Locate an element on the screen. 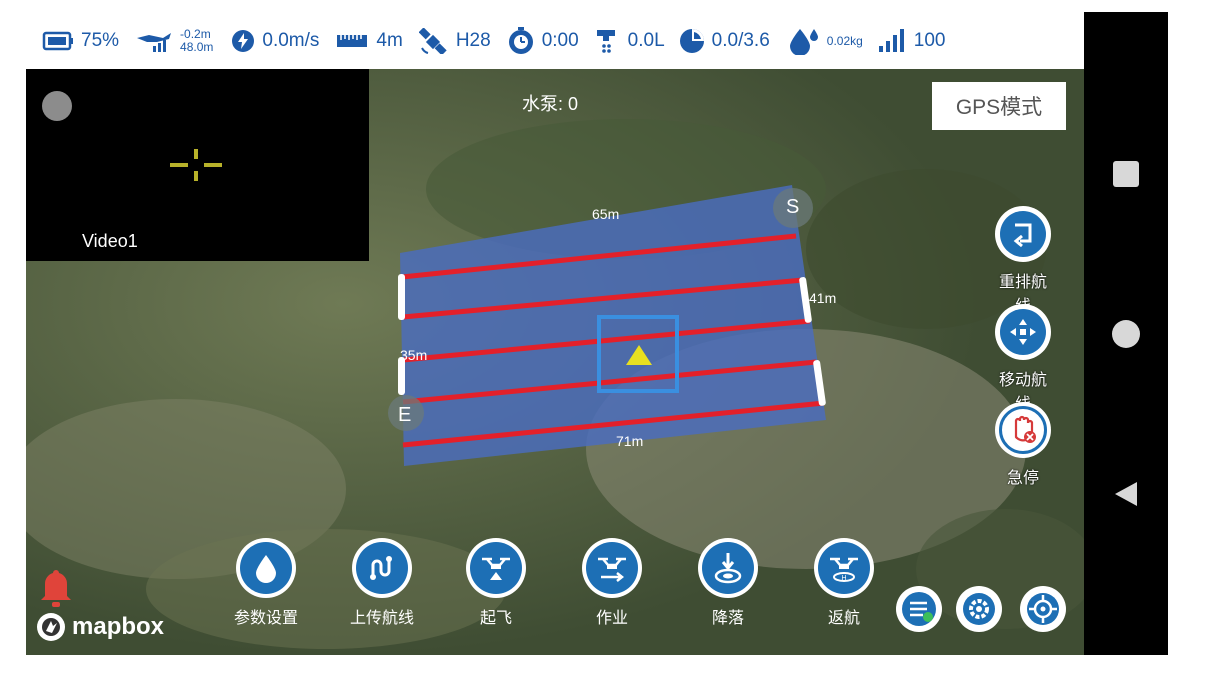 This screenshot has height=673, width=1208. drop-icon is located at coordinates (266, 569).